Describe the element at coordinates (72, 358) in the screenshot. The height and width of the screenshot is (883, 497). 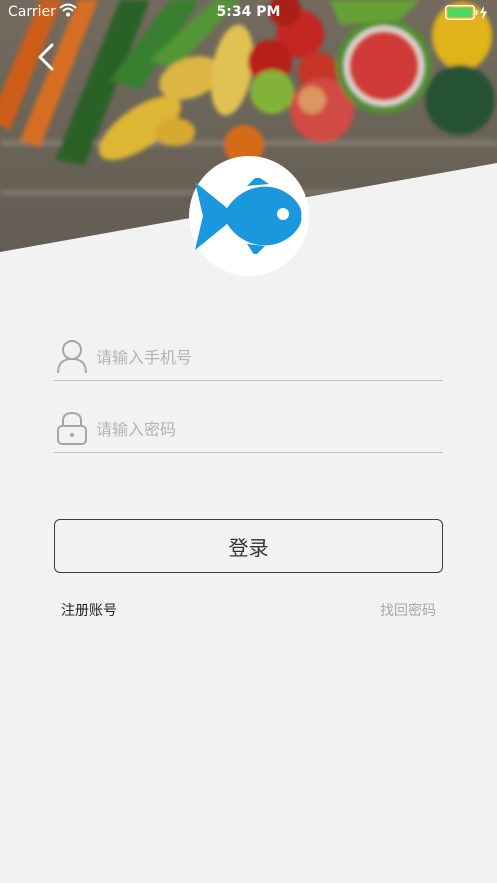
I see `user-icon` at that location.